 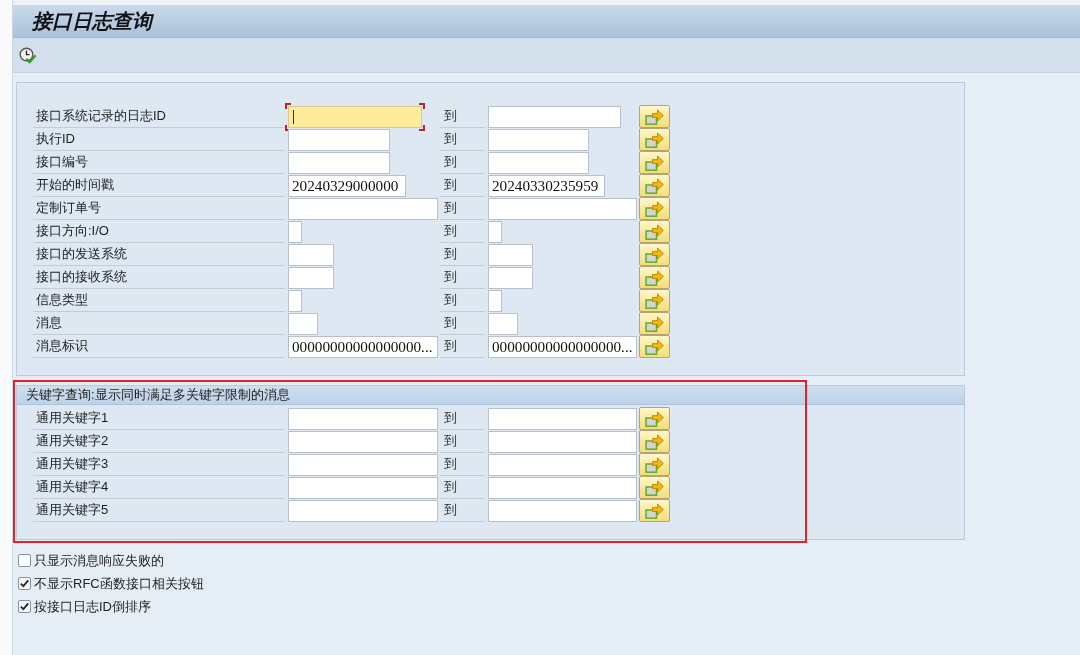 I want to click on field-label: 消息标识, so click(x=62, y=346).